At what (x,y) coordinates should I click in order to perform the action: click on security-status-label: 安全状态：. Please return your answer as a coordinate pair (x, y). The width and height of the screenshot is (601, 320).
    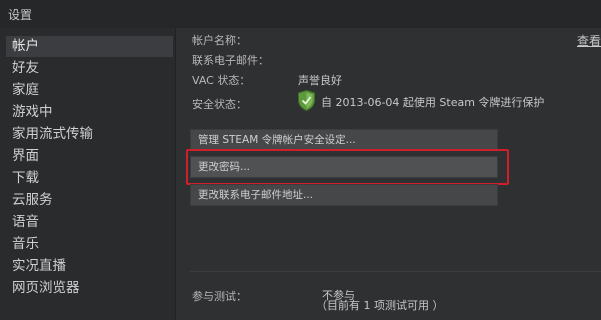
    Looking at the image, I should click on (219, 104).